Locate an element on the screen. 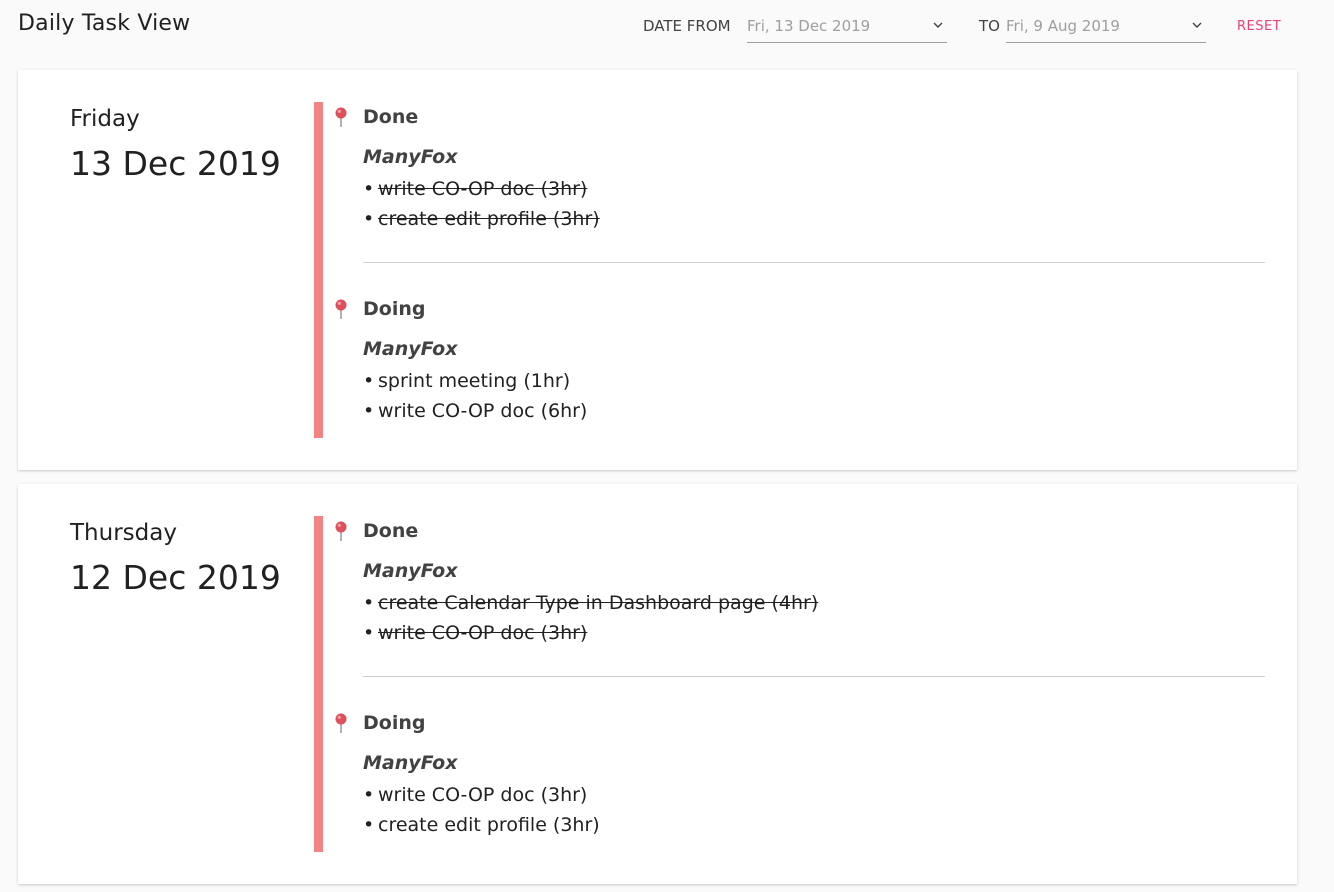 Image resolution: width=1334 pixels, height=892 pixels. day-date: 13 Dec 2019 is located at coordinates (175, 163).